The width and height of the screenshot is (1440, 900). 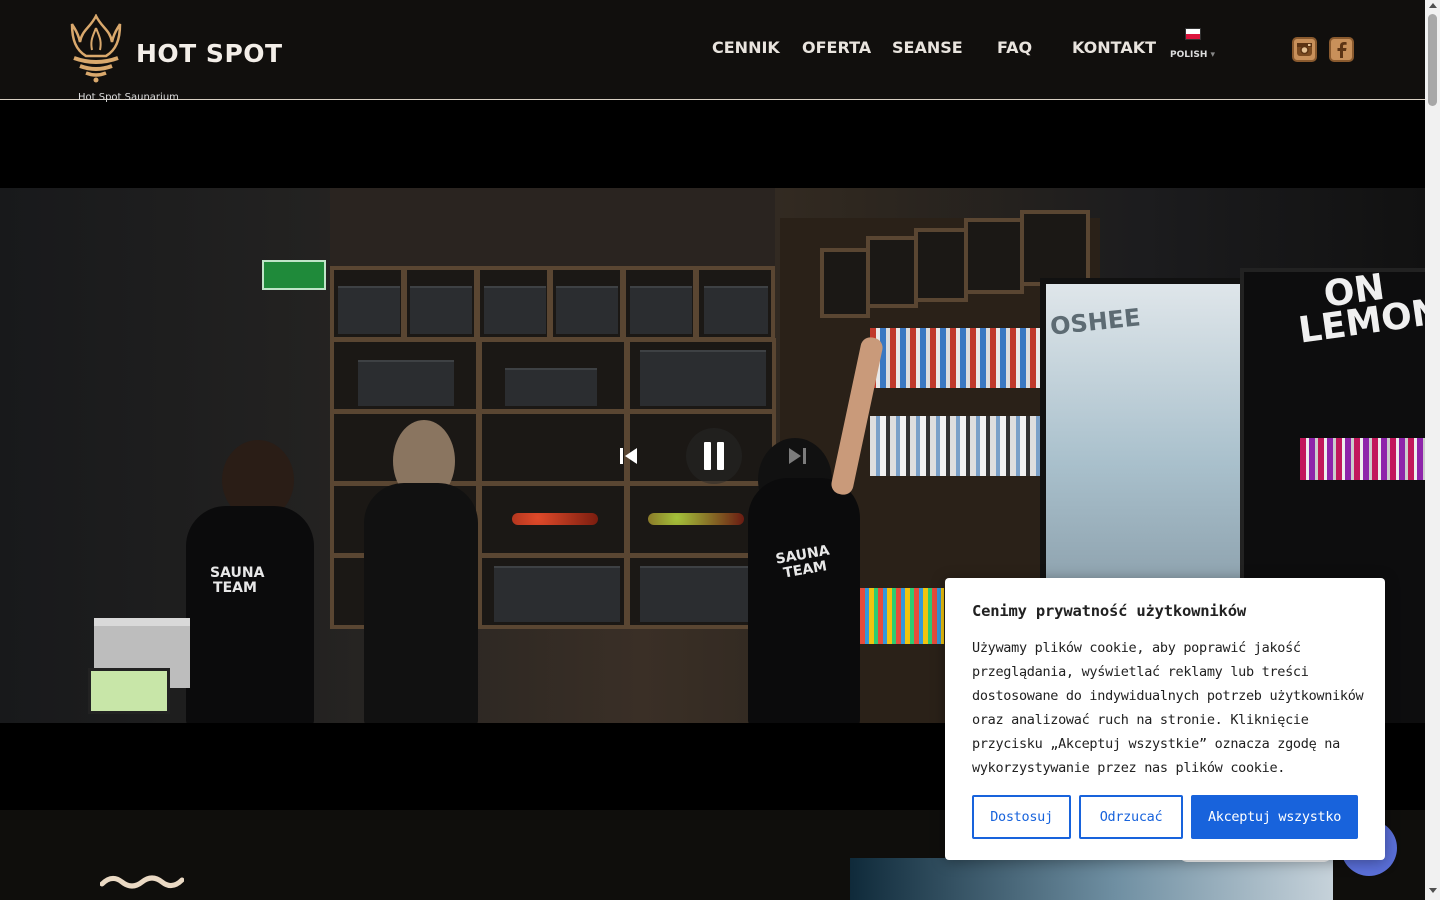 I want to click on exit-sign-icon, so click(x=294, y=275).